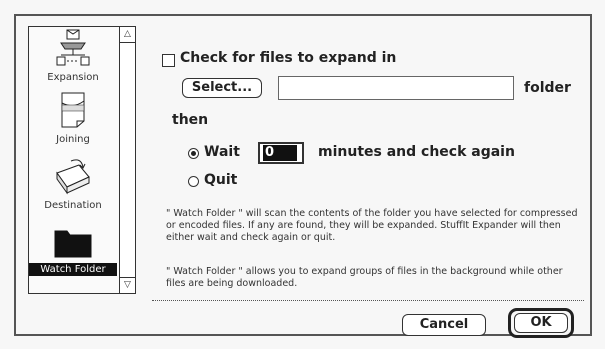  I want to click on quit-label: Quit, so click(221, 180).